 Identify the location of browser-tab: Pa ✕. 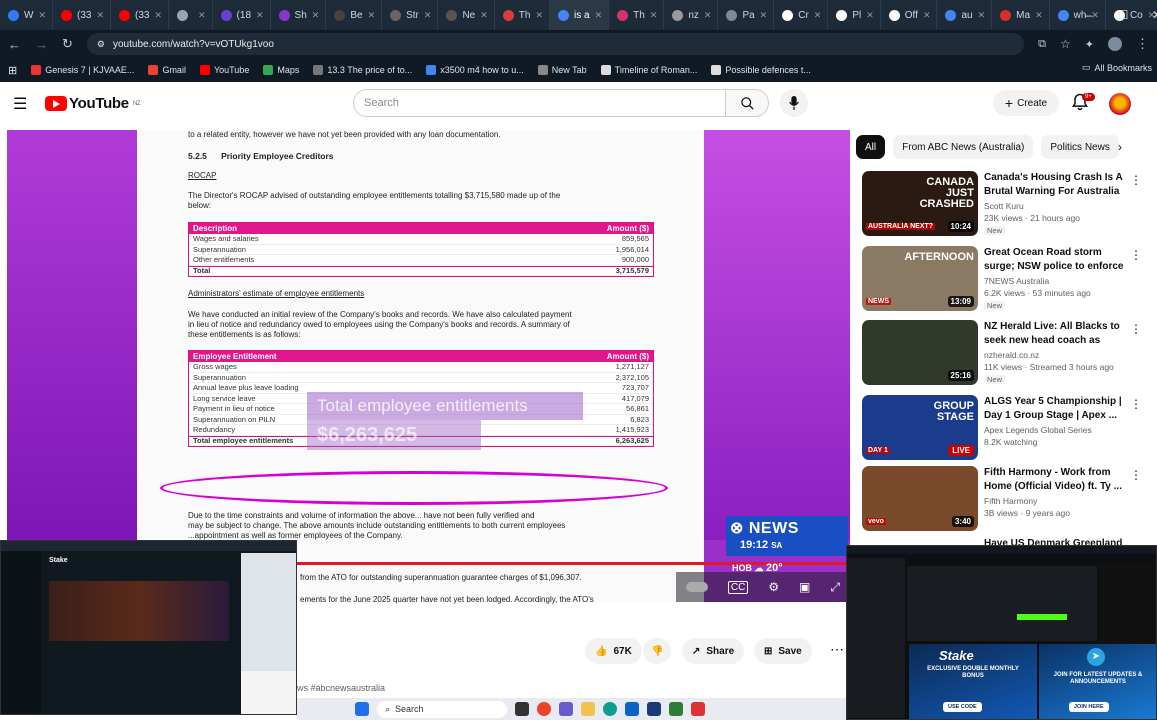
(746, 15).